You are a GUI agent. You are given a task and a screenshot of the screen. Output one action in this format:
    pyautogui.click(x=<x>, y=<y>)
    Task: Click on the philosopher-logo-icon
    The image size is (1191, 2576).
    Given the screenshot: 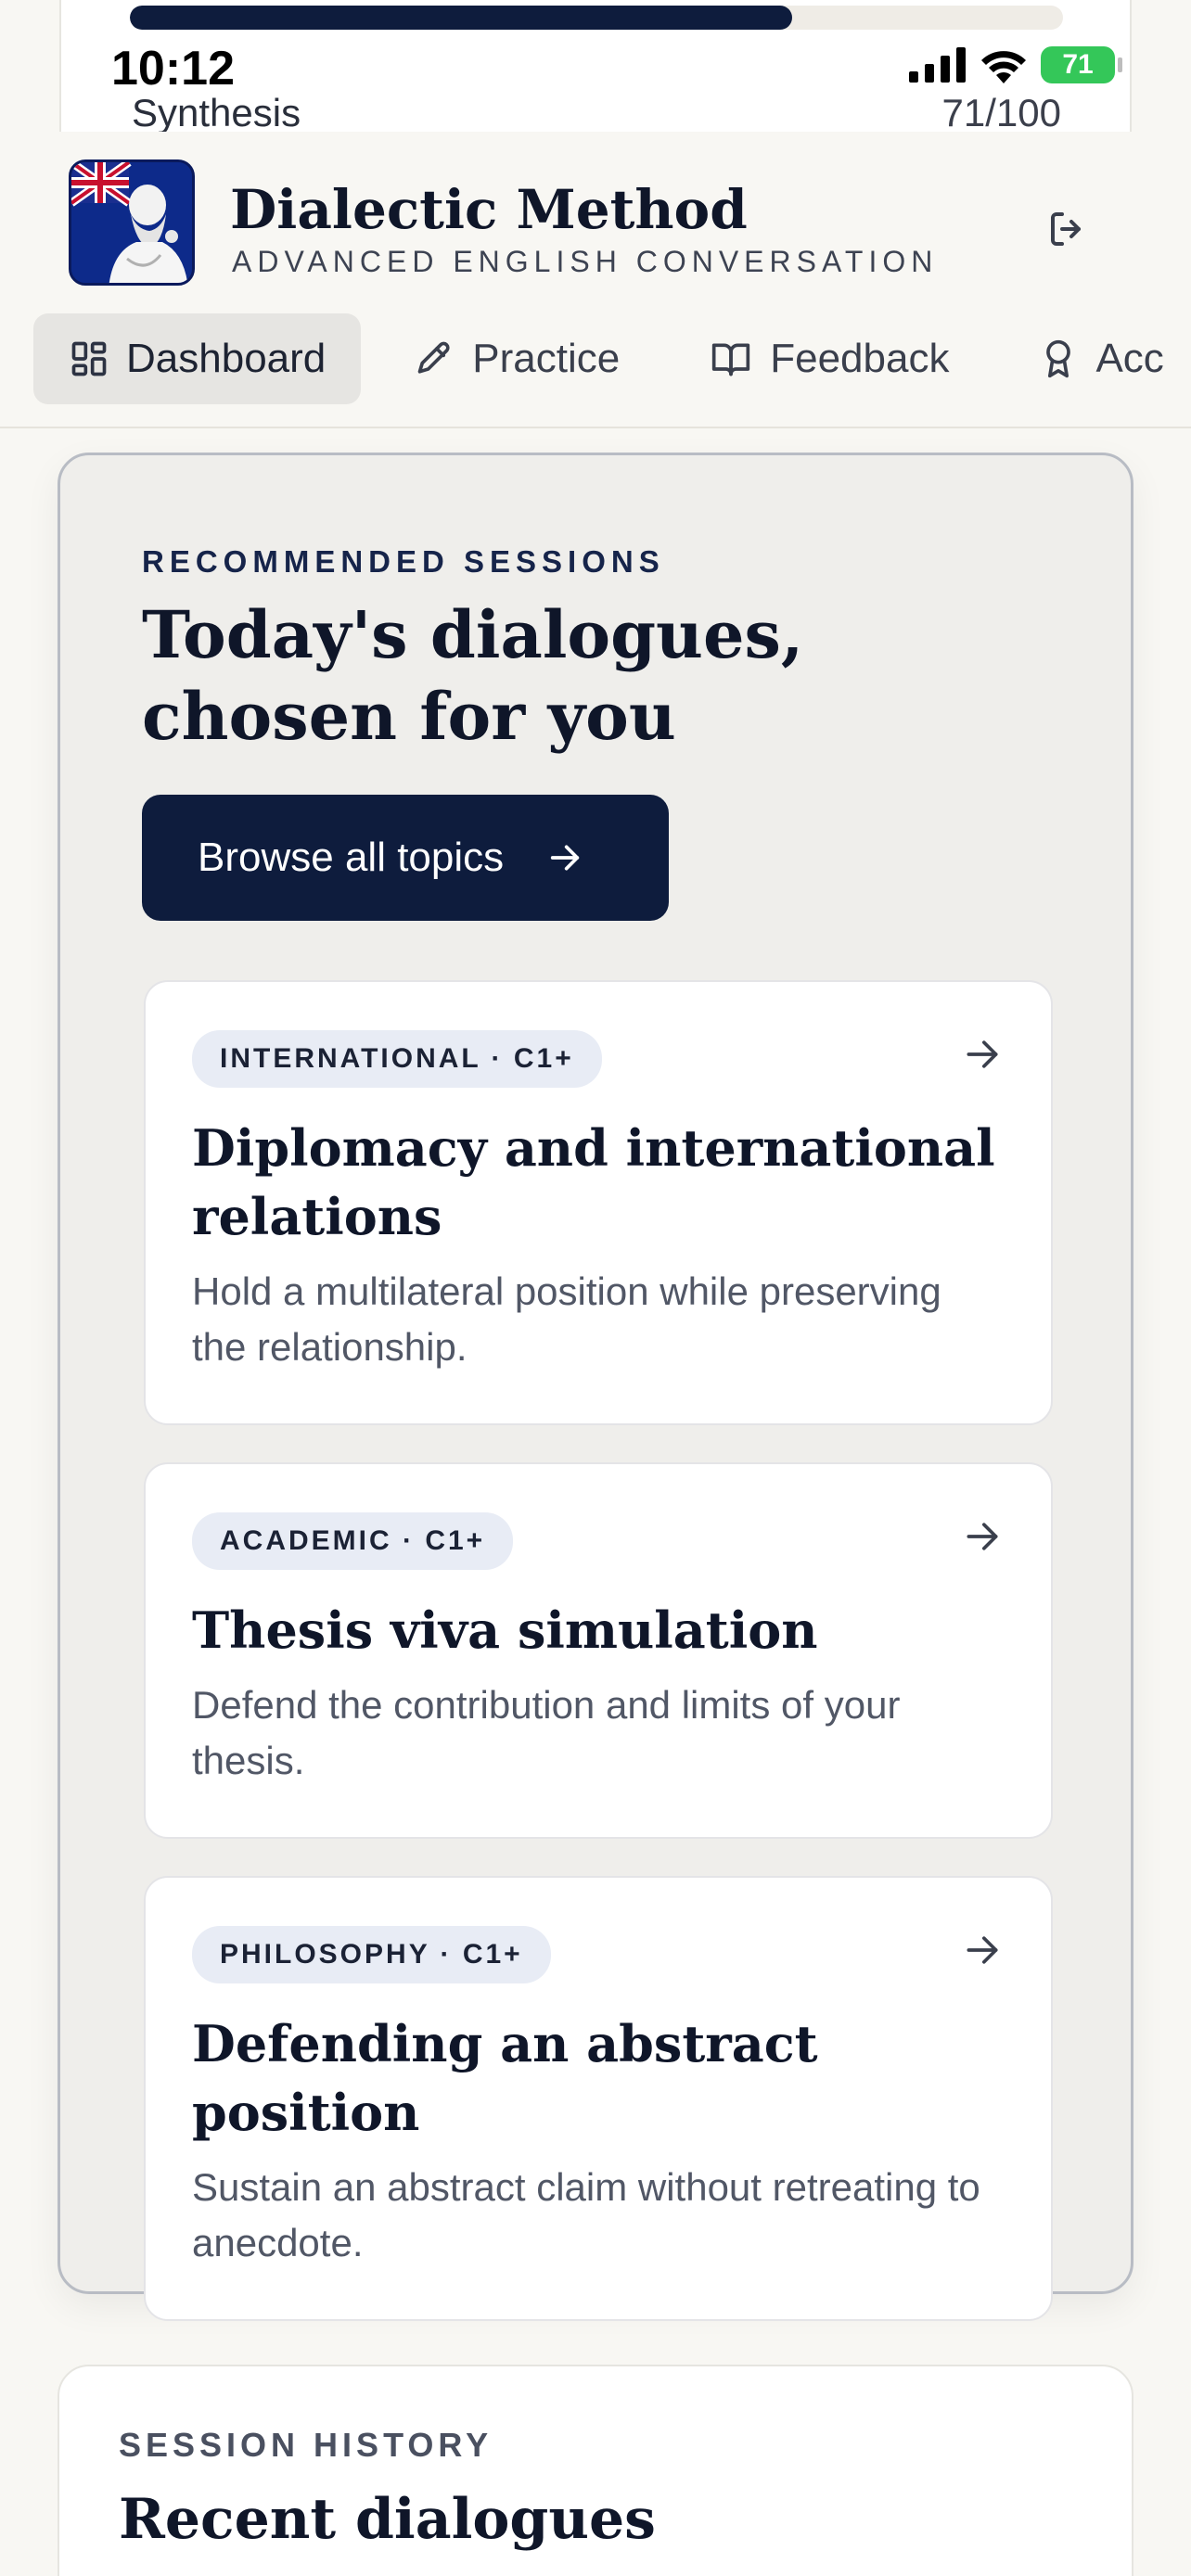 What is the action you would take?
    pyautogui.click(x=132, y=222)
    